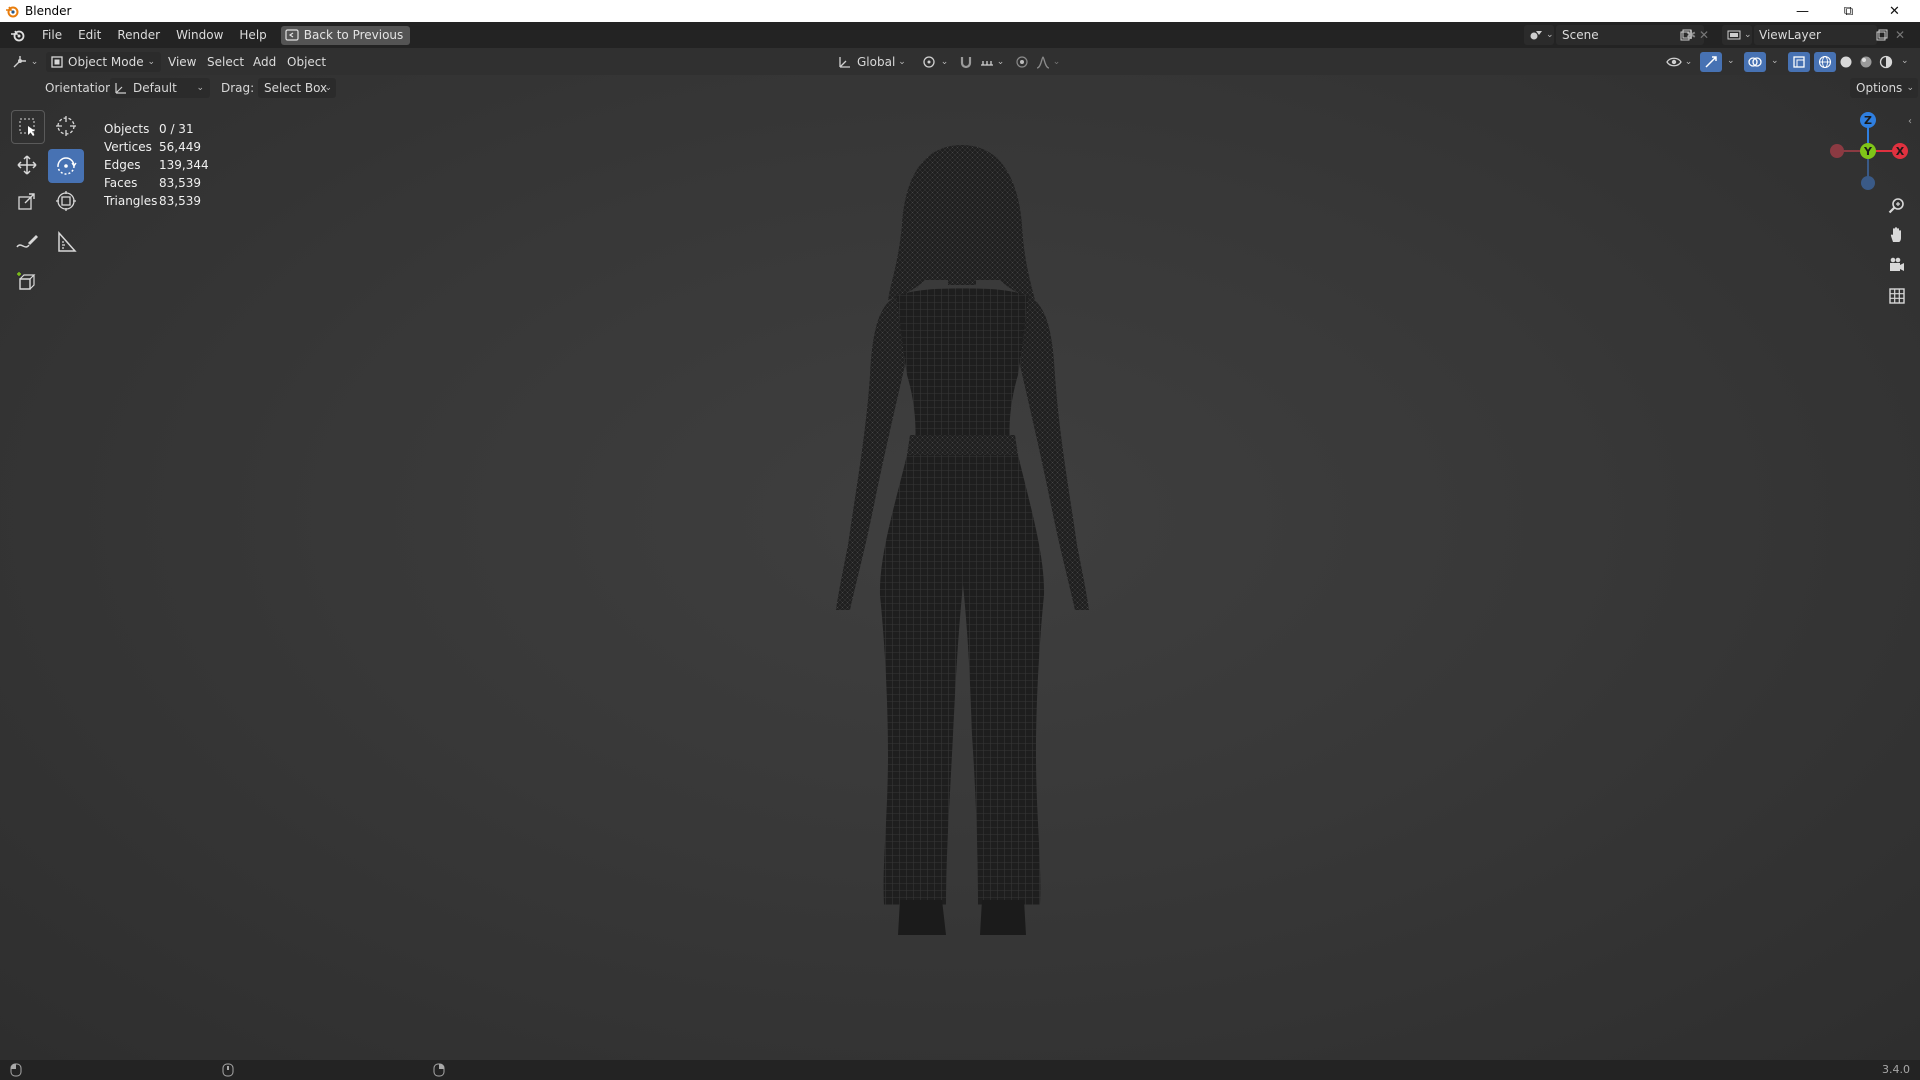 This screenshot has width=1920, height=1080. I want to click on drag-selector: Select Box ⌄, so click(297, 88).